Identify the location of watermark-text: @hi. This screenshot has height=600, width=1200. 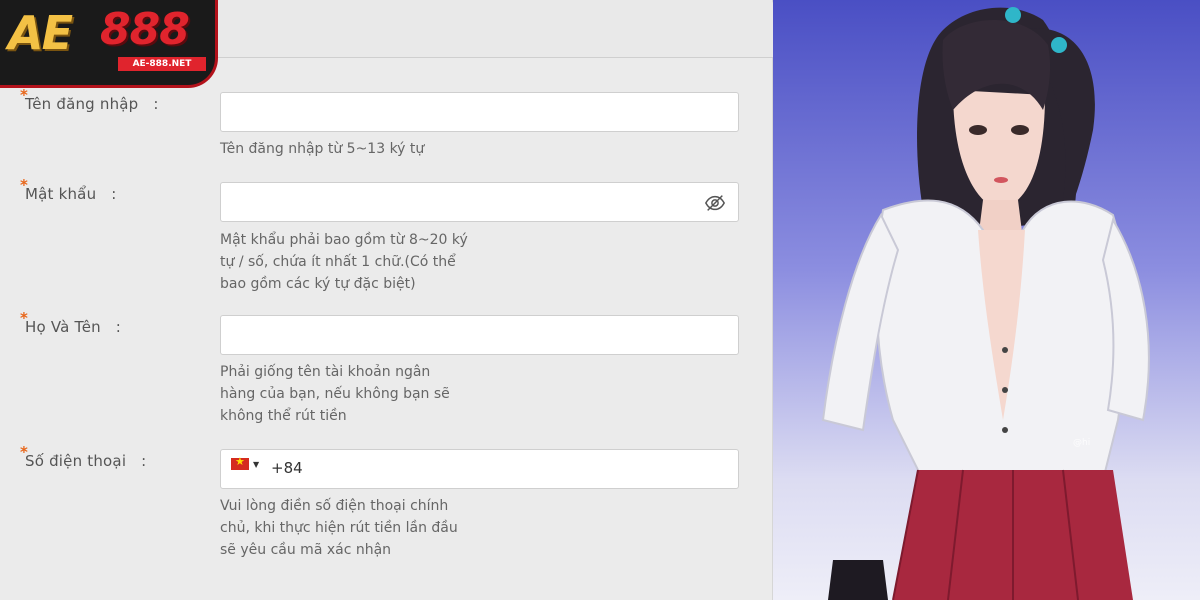
(1081, 443).